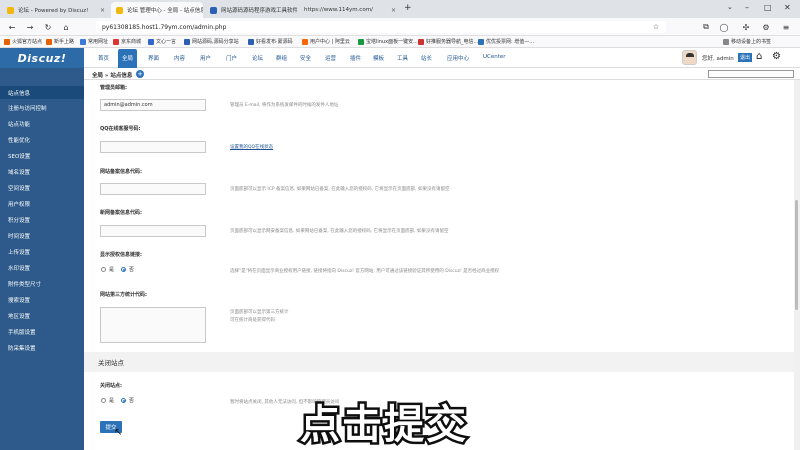 The width and height of the screenshot is (800, 450). What do you see at coordinates (60, 41) in the screenshot?
I see `bookmark-item: 新手上路` at bounding box center [60, 41].